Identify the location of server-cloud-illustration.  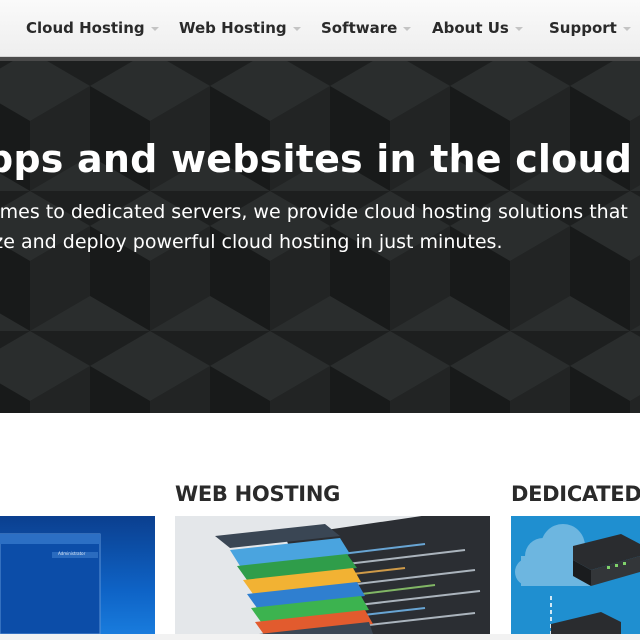
(575, 578).